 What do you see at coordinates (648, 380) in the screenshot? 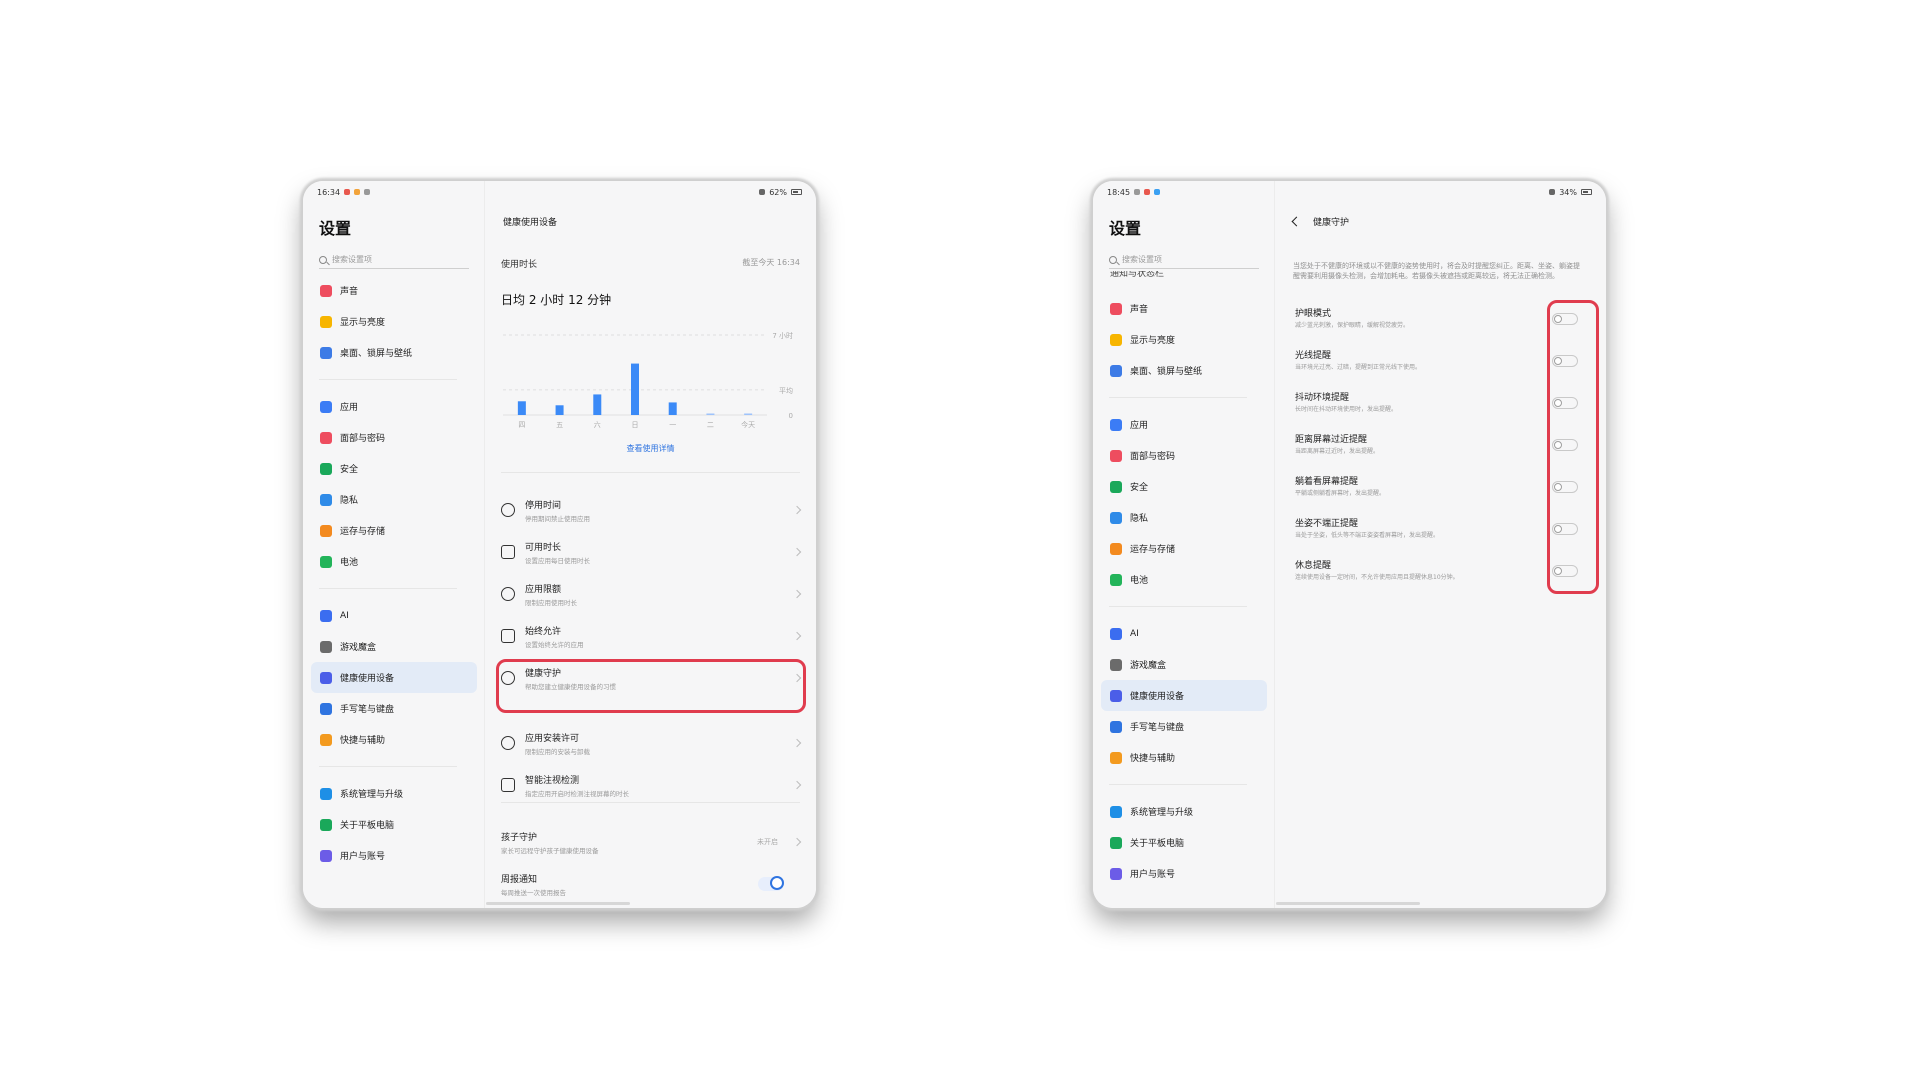
I see `usage-chart-svg: 7 小时平均 0 四 五 六 日 一 二 今天` at bounding box center [648, 380].